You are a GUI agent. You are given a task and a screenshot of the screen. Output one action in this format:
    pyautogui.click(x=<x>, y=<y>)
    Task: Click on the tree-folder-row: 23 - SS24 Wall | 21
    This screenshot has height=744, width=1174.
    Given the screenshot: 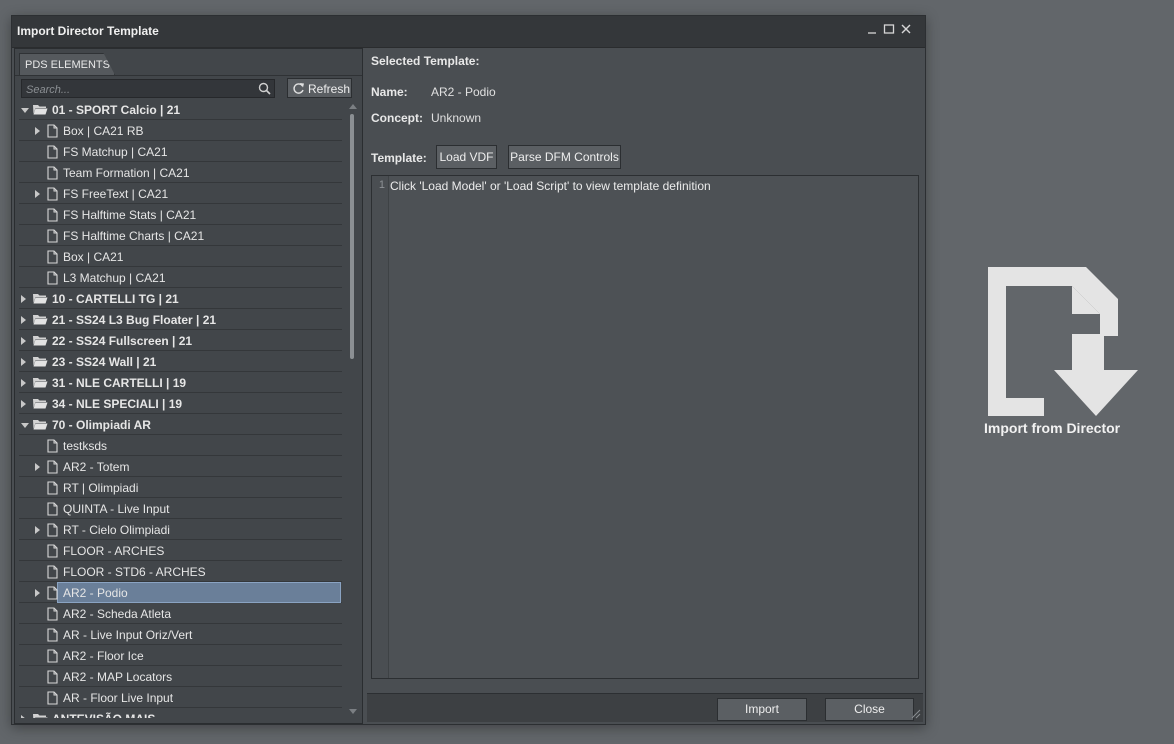 What is the action you would take?
    pyautogui.click(x=180, y=362)
    